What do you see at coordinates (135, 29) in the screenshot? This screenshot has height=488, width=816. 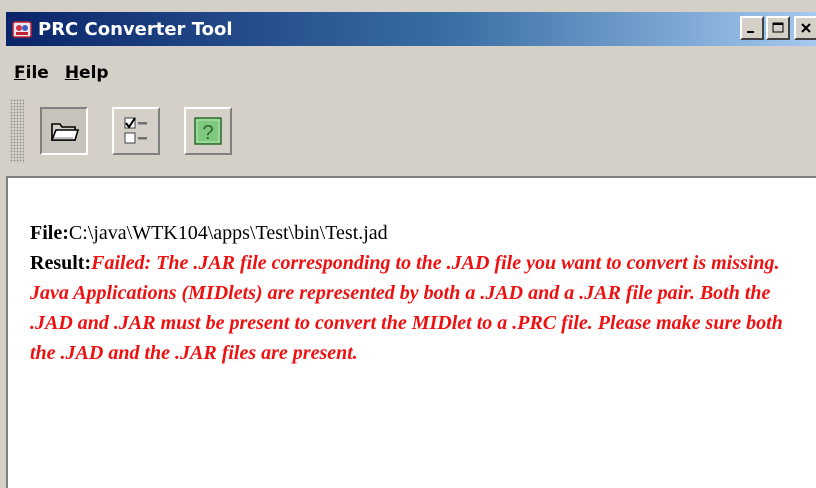 I see `window-title: PRC Converter Tool` at bounding box center [135, 29].